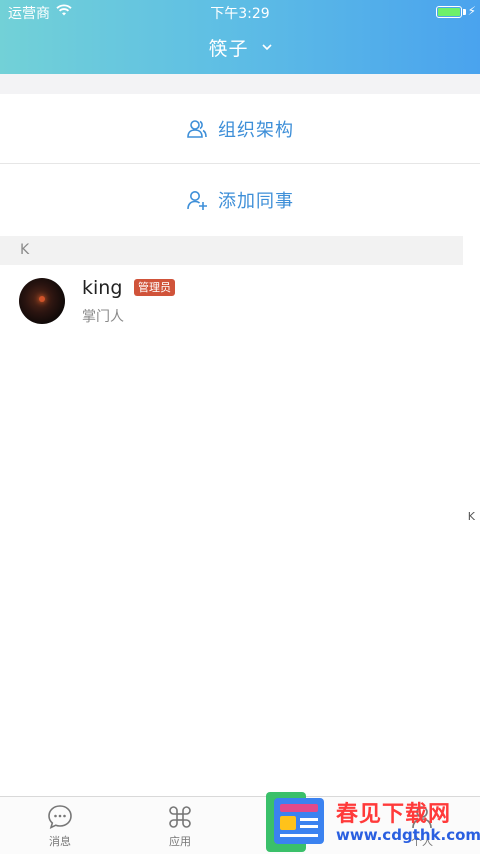  What do you see at coordinates (231, 301) in the screenshot?
I see `contact-row: king 管理员 掌门人` at bounding box center [231, 301].